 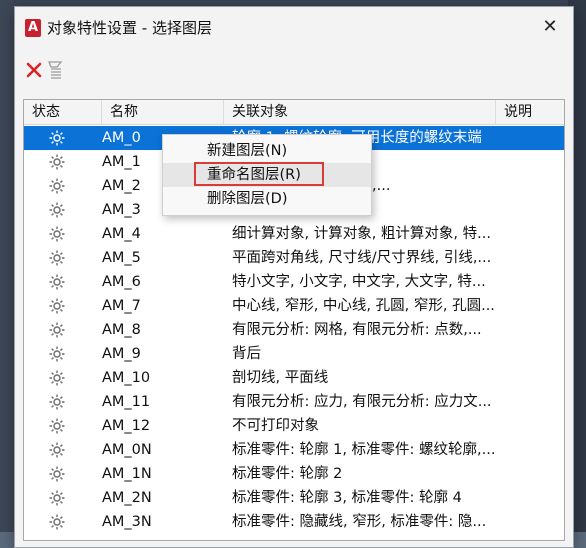 What do you see at coordinates (127, 498) in the screenshot?
I see `layer-name: AM_2N` at bounding box center [127, 498].